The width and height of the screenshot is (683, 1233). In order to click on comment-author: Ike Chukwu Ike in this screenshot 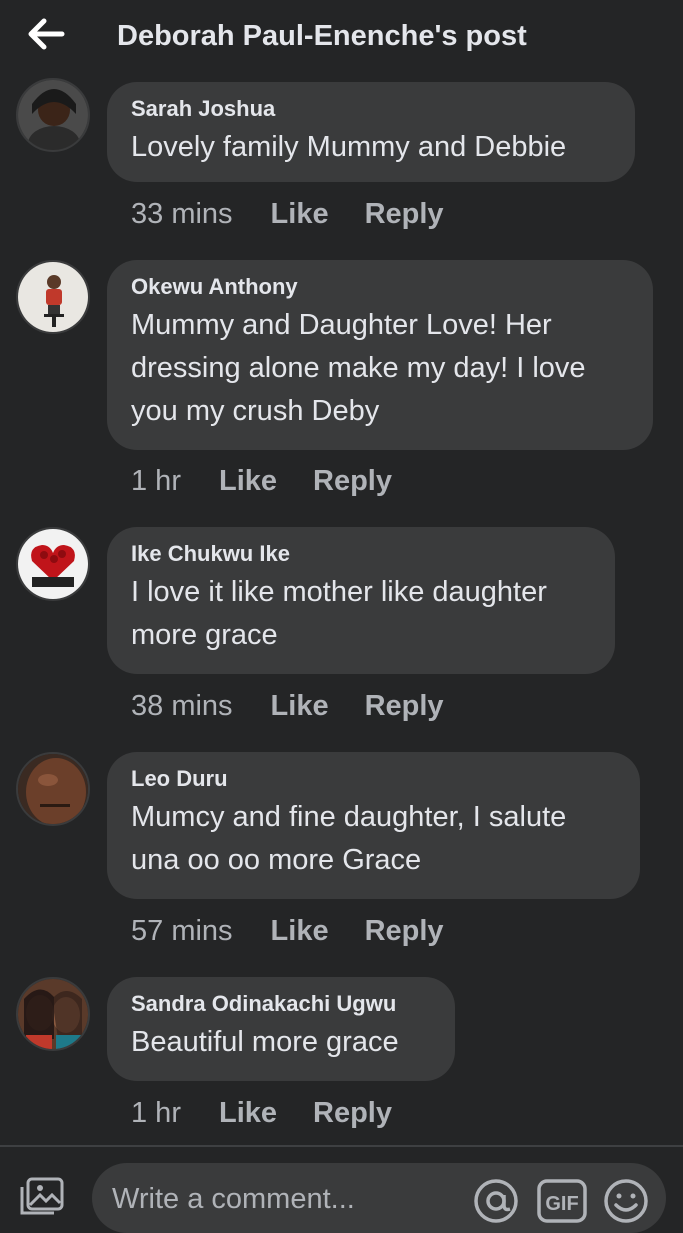, I will do `click(361, 554)`.